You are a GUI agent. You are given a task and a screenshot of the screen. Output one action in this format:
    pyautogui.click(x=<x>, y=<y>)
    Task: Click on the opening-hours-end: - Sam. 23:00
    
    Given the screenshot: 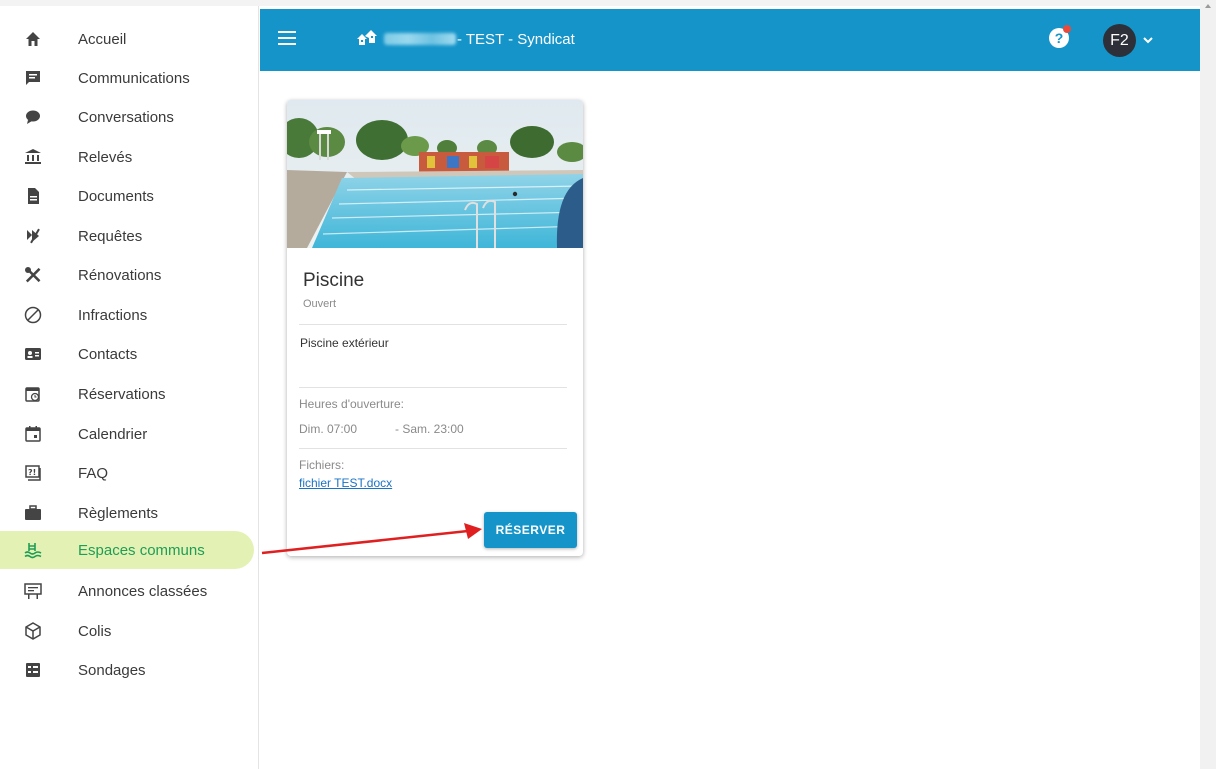 What is the action you would take?
    pyautogui.click(x=429, y=429)
    